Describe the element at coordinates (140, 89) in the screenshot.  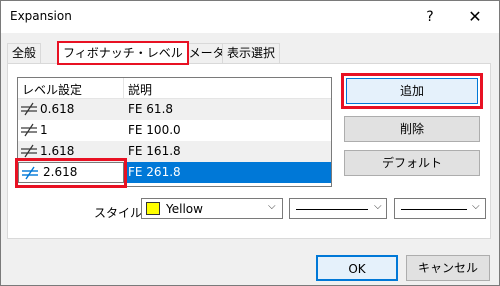
I see `column-header-description: 説明` at that location.